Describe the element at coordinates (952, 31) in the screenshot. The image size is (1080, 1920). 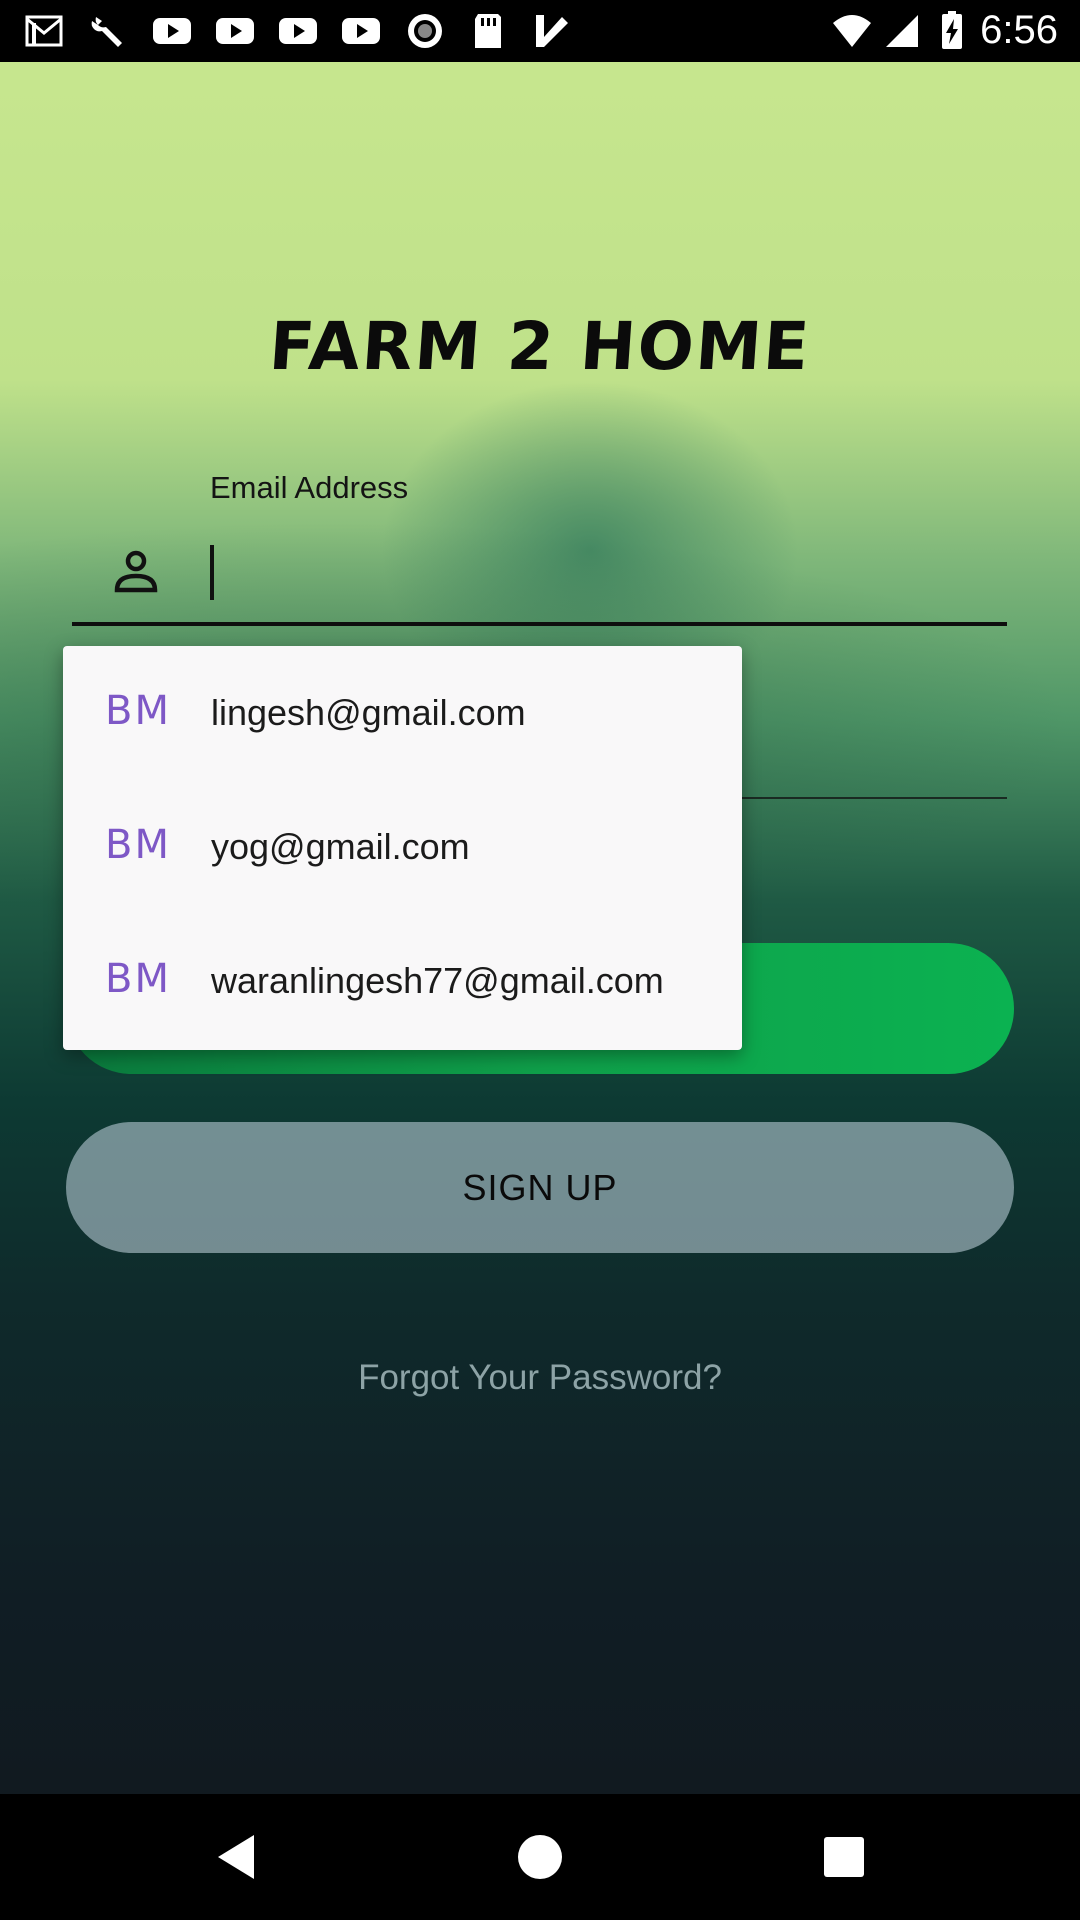
I see `battery-charging-icon` at that location.